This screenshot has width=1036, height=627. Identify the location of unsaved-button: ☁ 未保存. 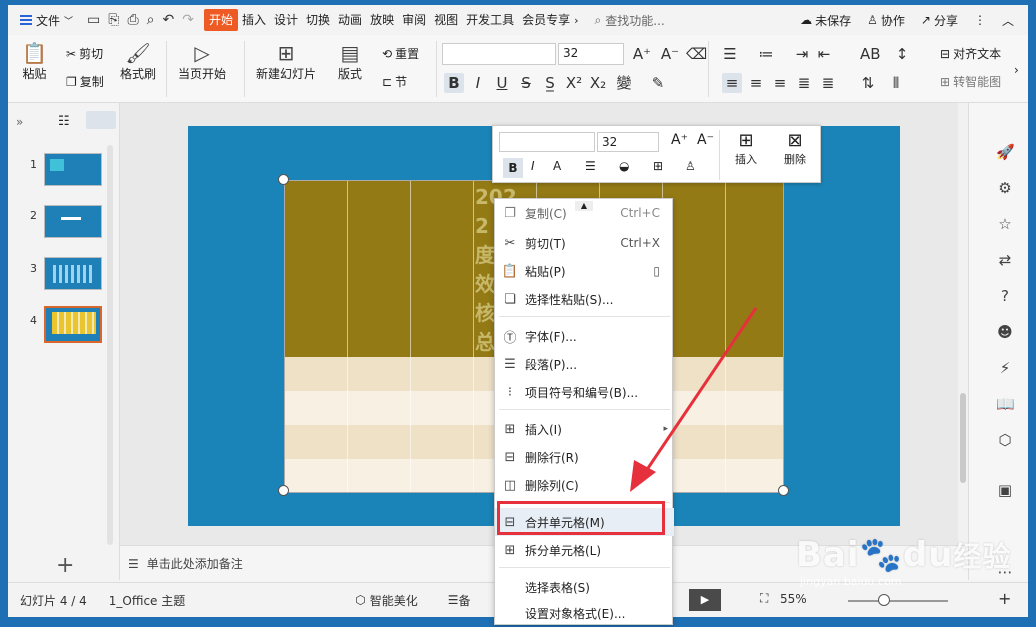
(825, 20).